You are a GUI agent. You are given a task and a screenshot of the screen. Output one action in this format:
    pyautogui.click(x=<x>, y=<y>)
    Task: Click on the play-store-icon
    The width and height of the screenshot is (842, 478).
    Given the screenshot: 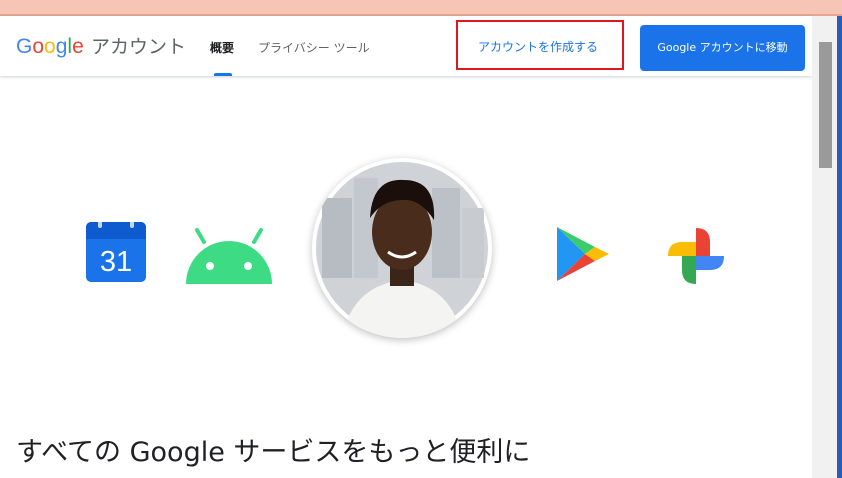 What is the action you would take?
    pyautogui.click(x=583, y=254)
    